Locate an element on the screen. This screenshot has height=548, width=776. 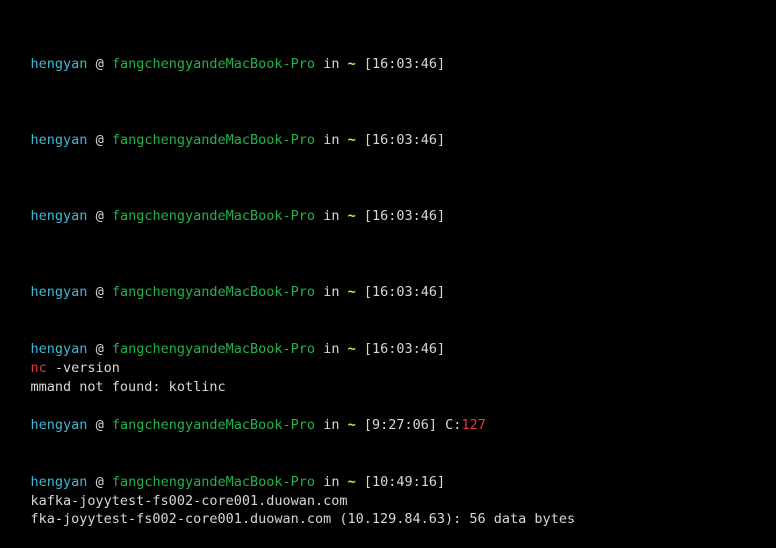
error-output-line: mmand not found: kotlinc is located at coordinates (113, 377).